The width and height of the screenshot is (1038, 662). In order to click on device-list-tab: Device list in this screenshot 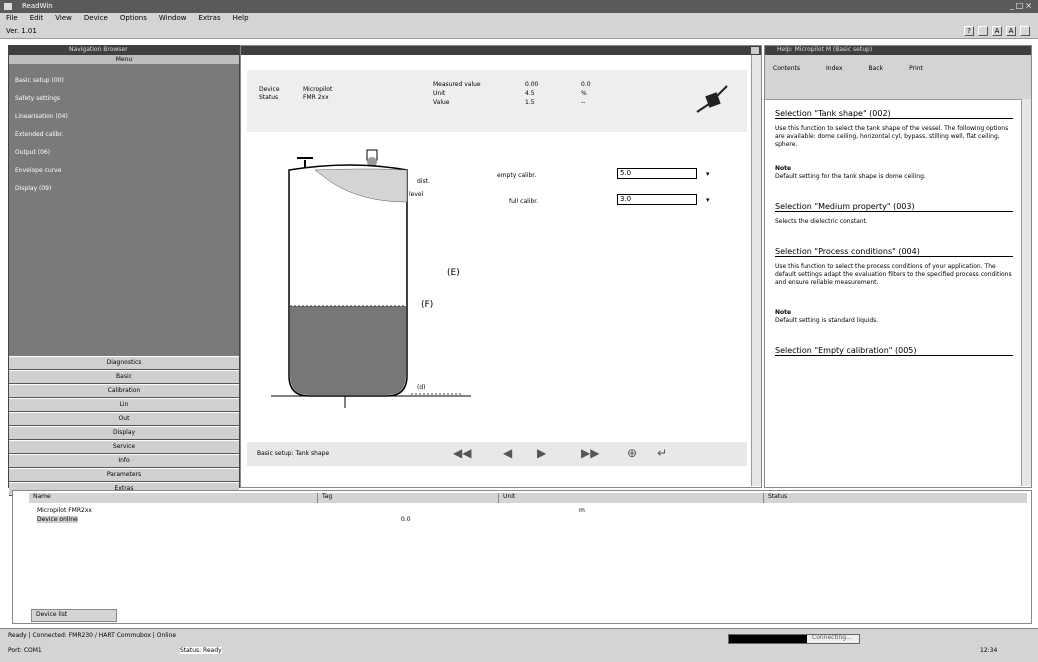, I will do `click(74, 615)`.